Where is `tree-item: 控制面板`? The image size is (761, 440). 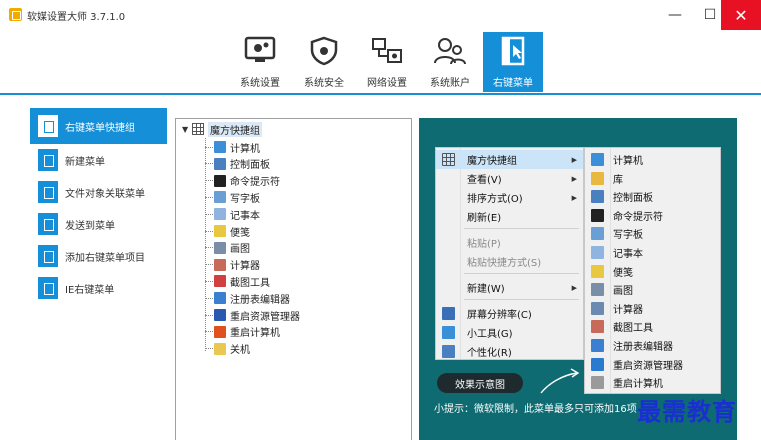 tree-item: 控制面板 is located at coordinates (237, 164).